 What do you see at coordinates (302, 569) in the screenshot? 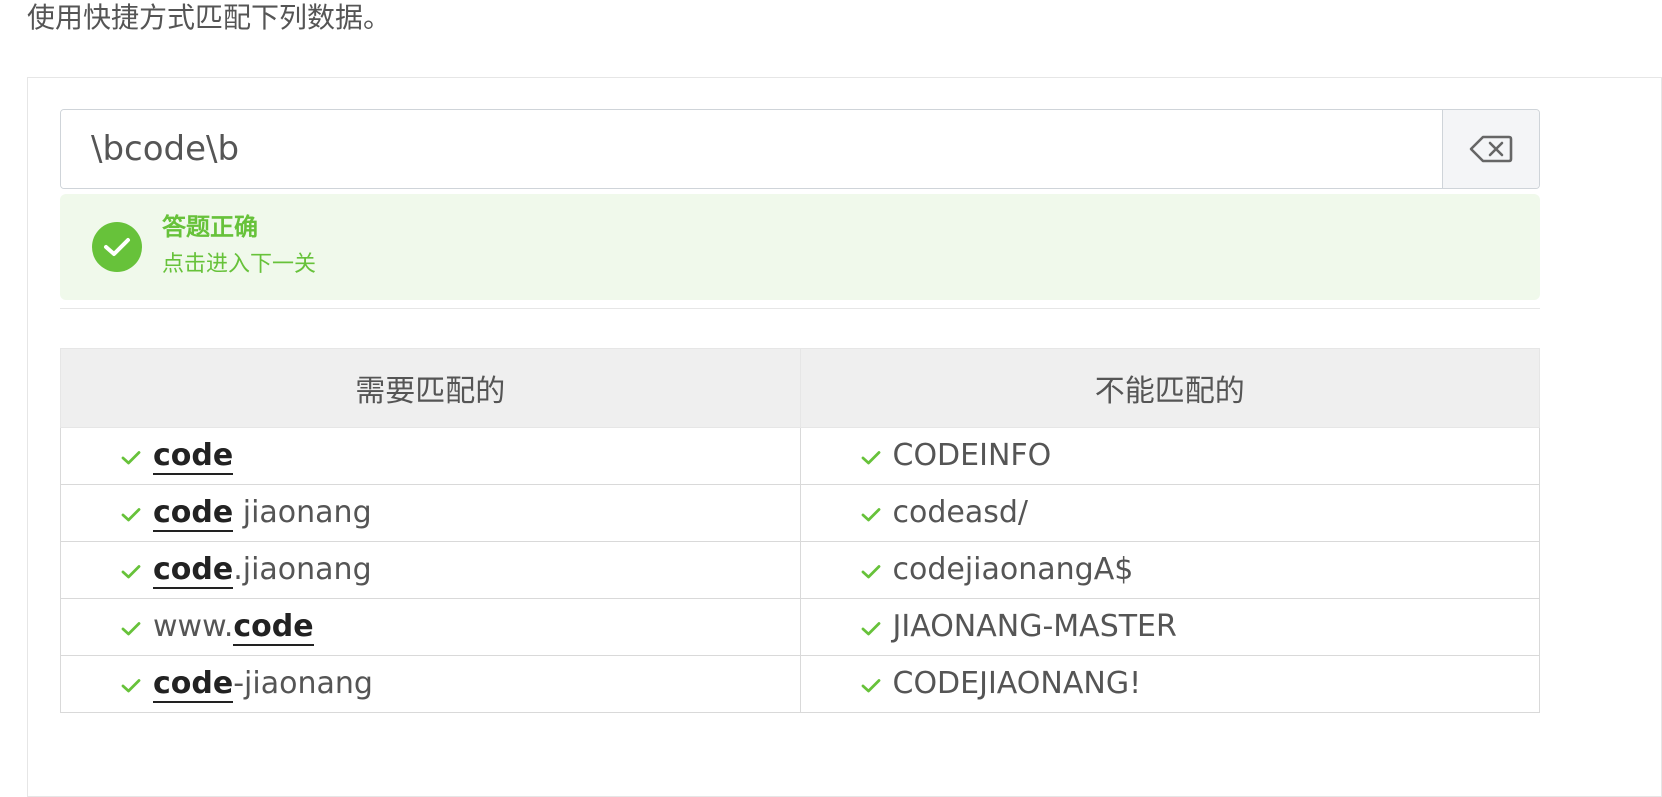
I see `unmatched-text: .jiaonang` at bounding box center [302, 569].